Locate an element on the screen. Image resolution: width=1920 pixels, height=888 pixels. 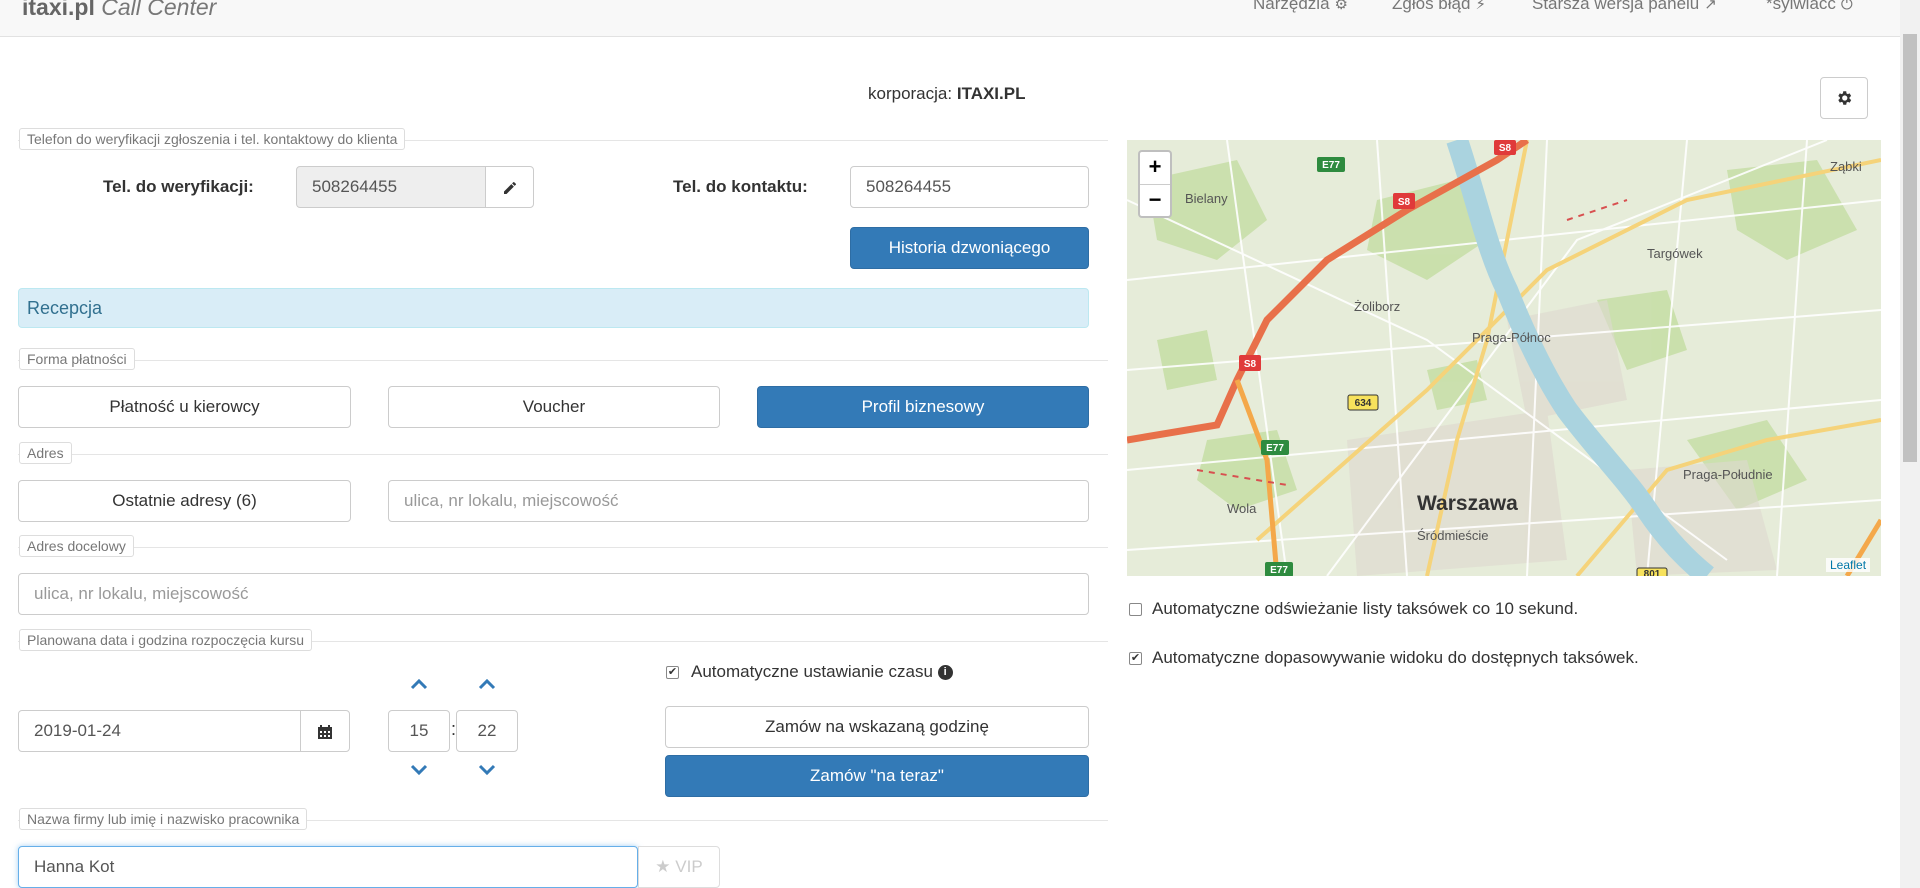
order-now-button: Zamów "na teraz" is located at coordinates (877, 776).